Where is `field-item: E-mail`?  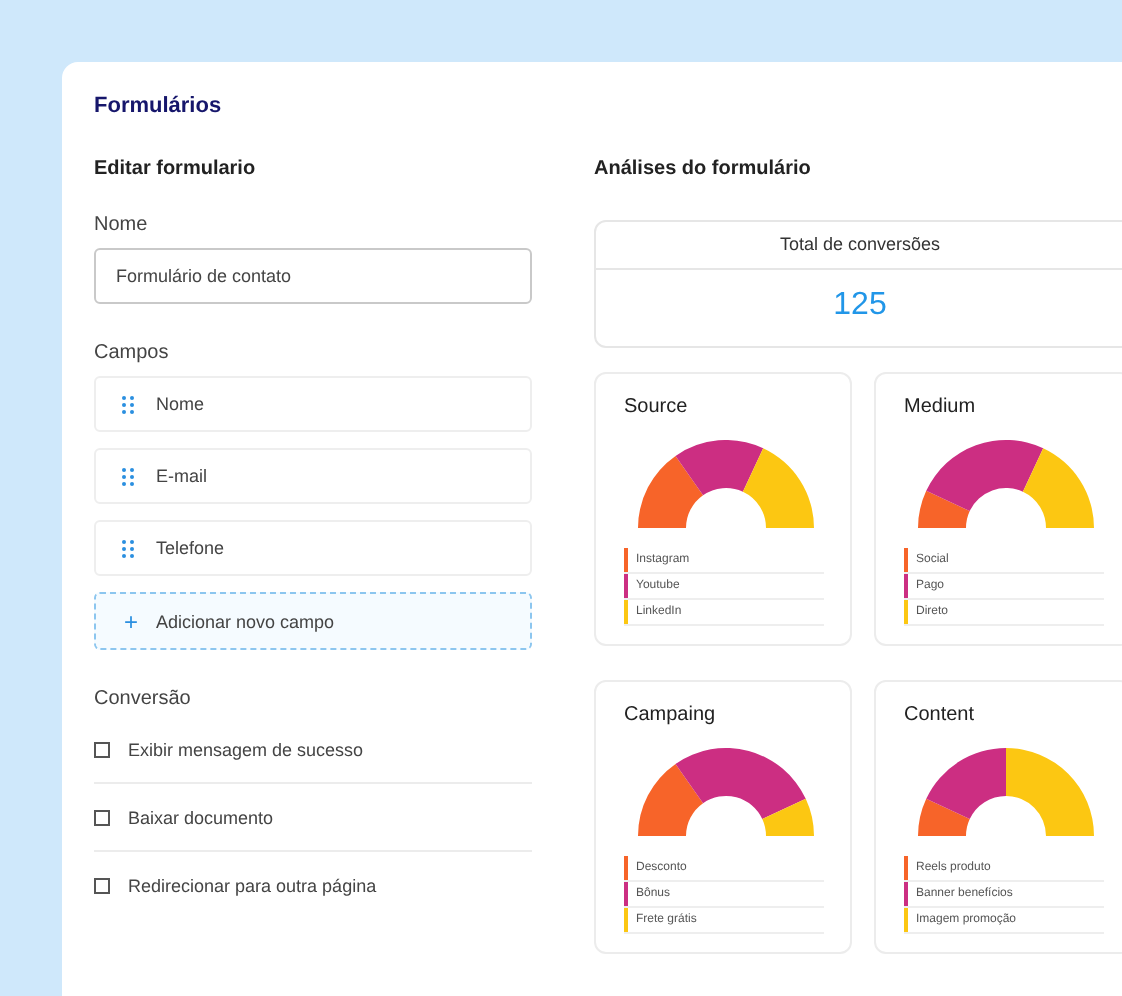
field-item: E-mail is located at coordinates (313, 476).